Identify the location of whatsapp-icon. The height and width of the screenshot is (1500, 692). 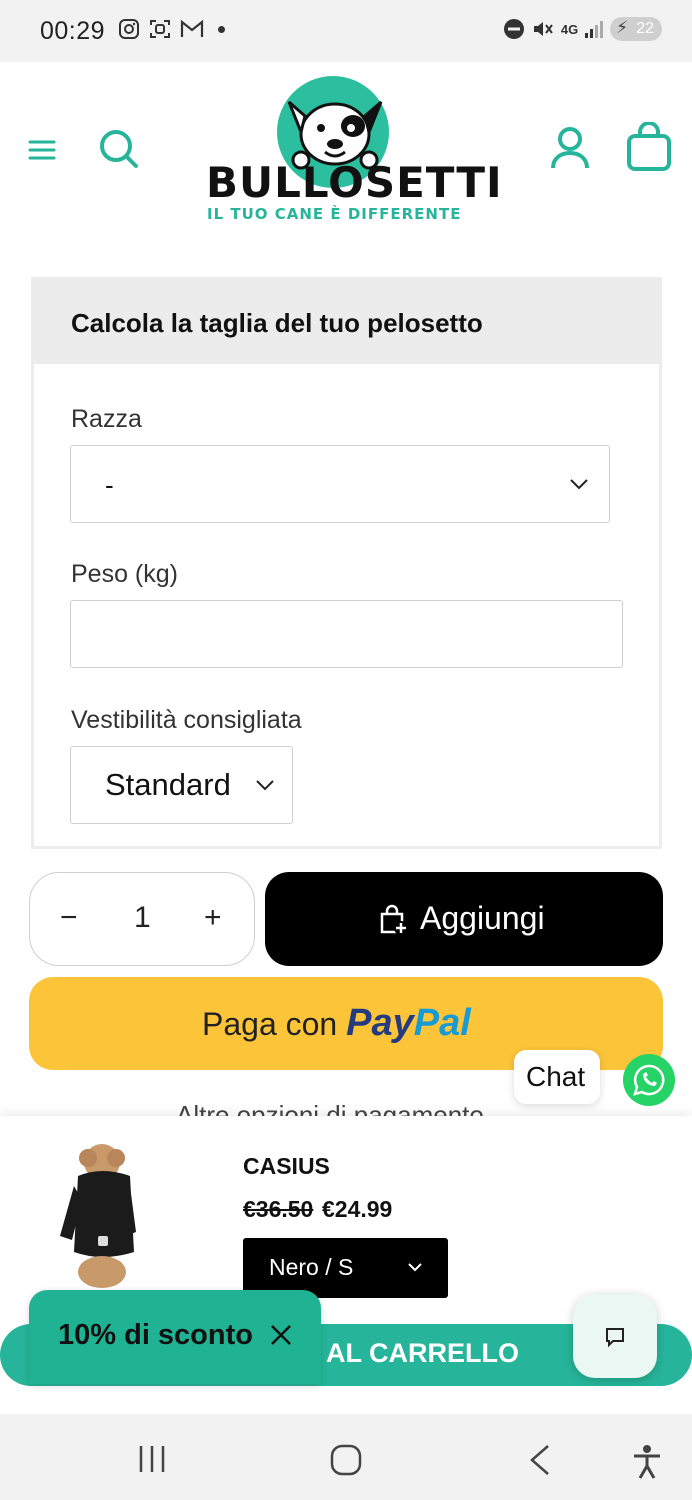
(649, 1080).